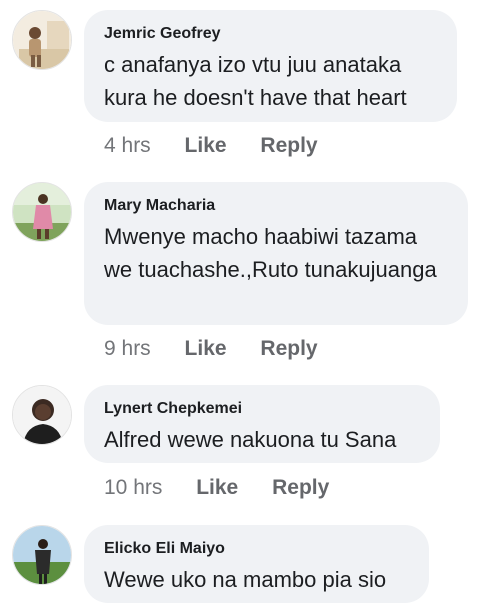 This screenshot has width=480, height=608. I want to click on comment-actions: 4 hrs Like Reply, so click(211, 146).